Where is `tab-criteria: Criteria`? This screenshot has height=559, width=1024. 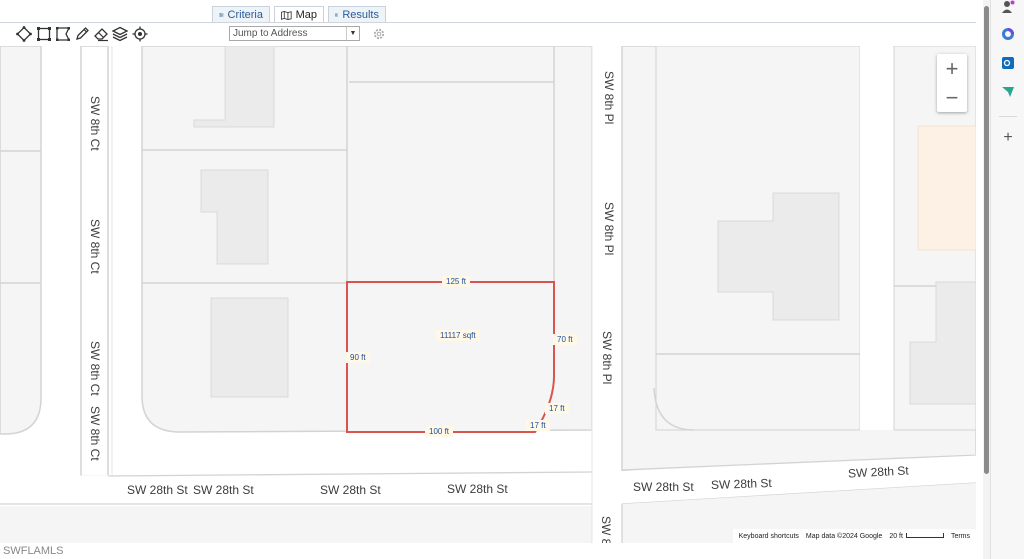
tab-criteria: Criteria is located at coordinates (241, 14).